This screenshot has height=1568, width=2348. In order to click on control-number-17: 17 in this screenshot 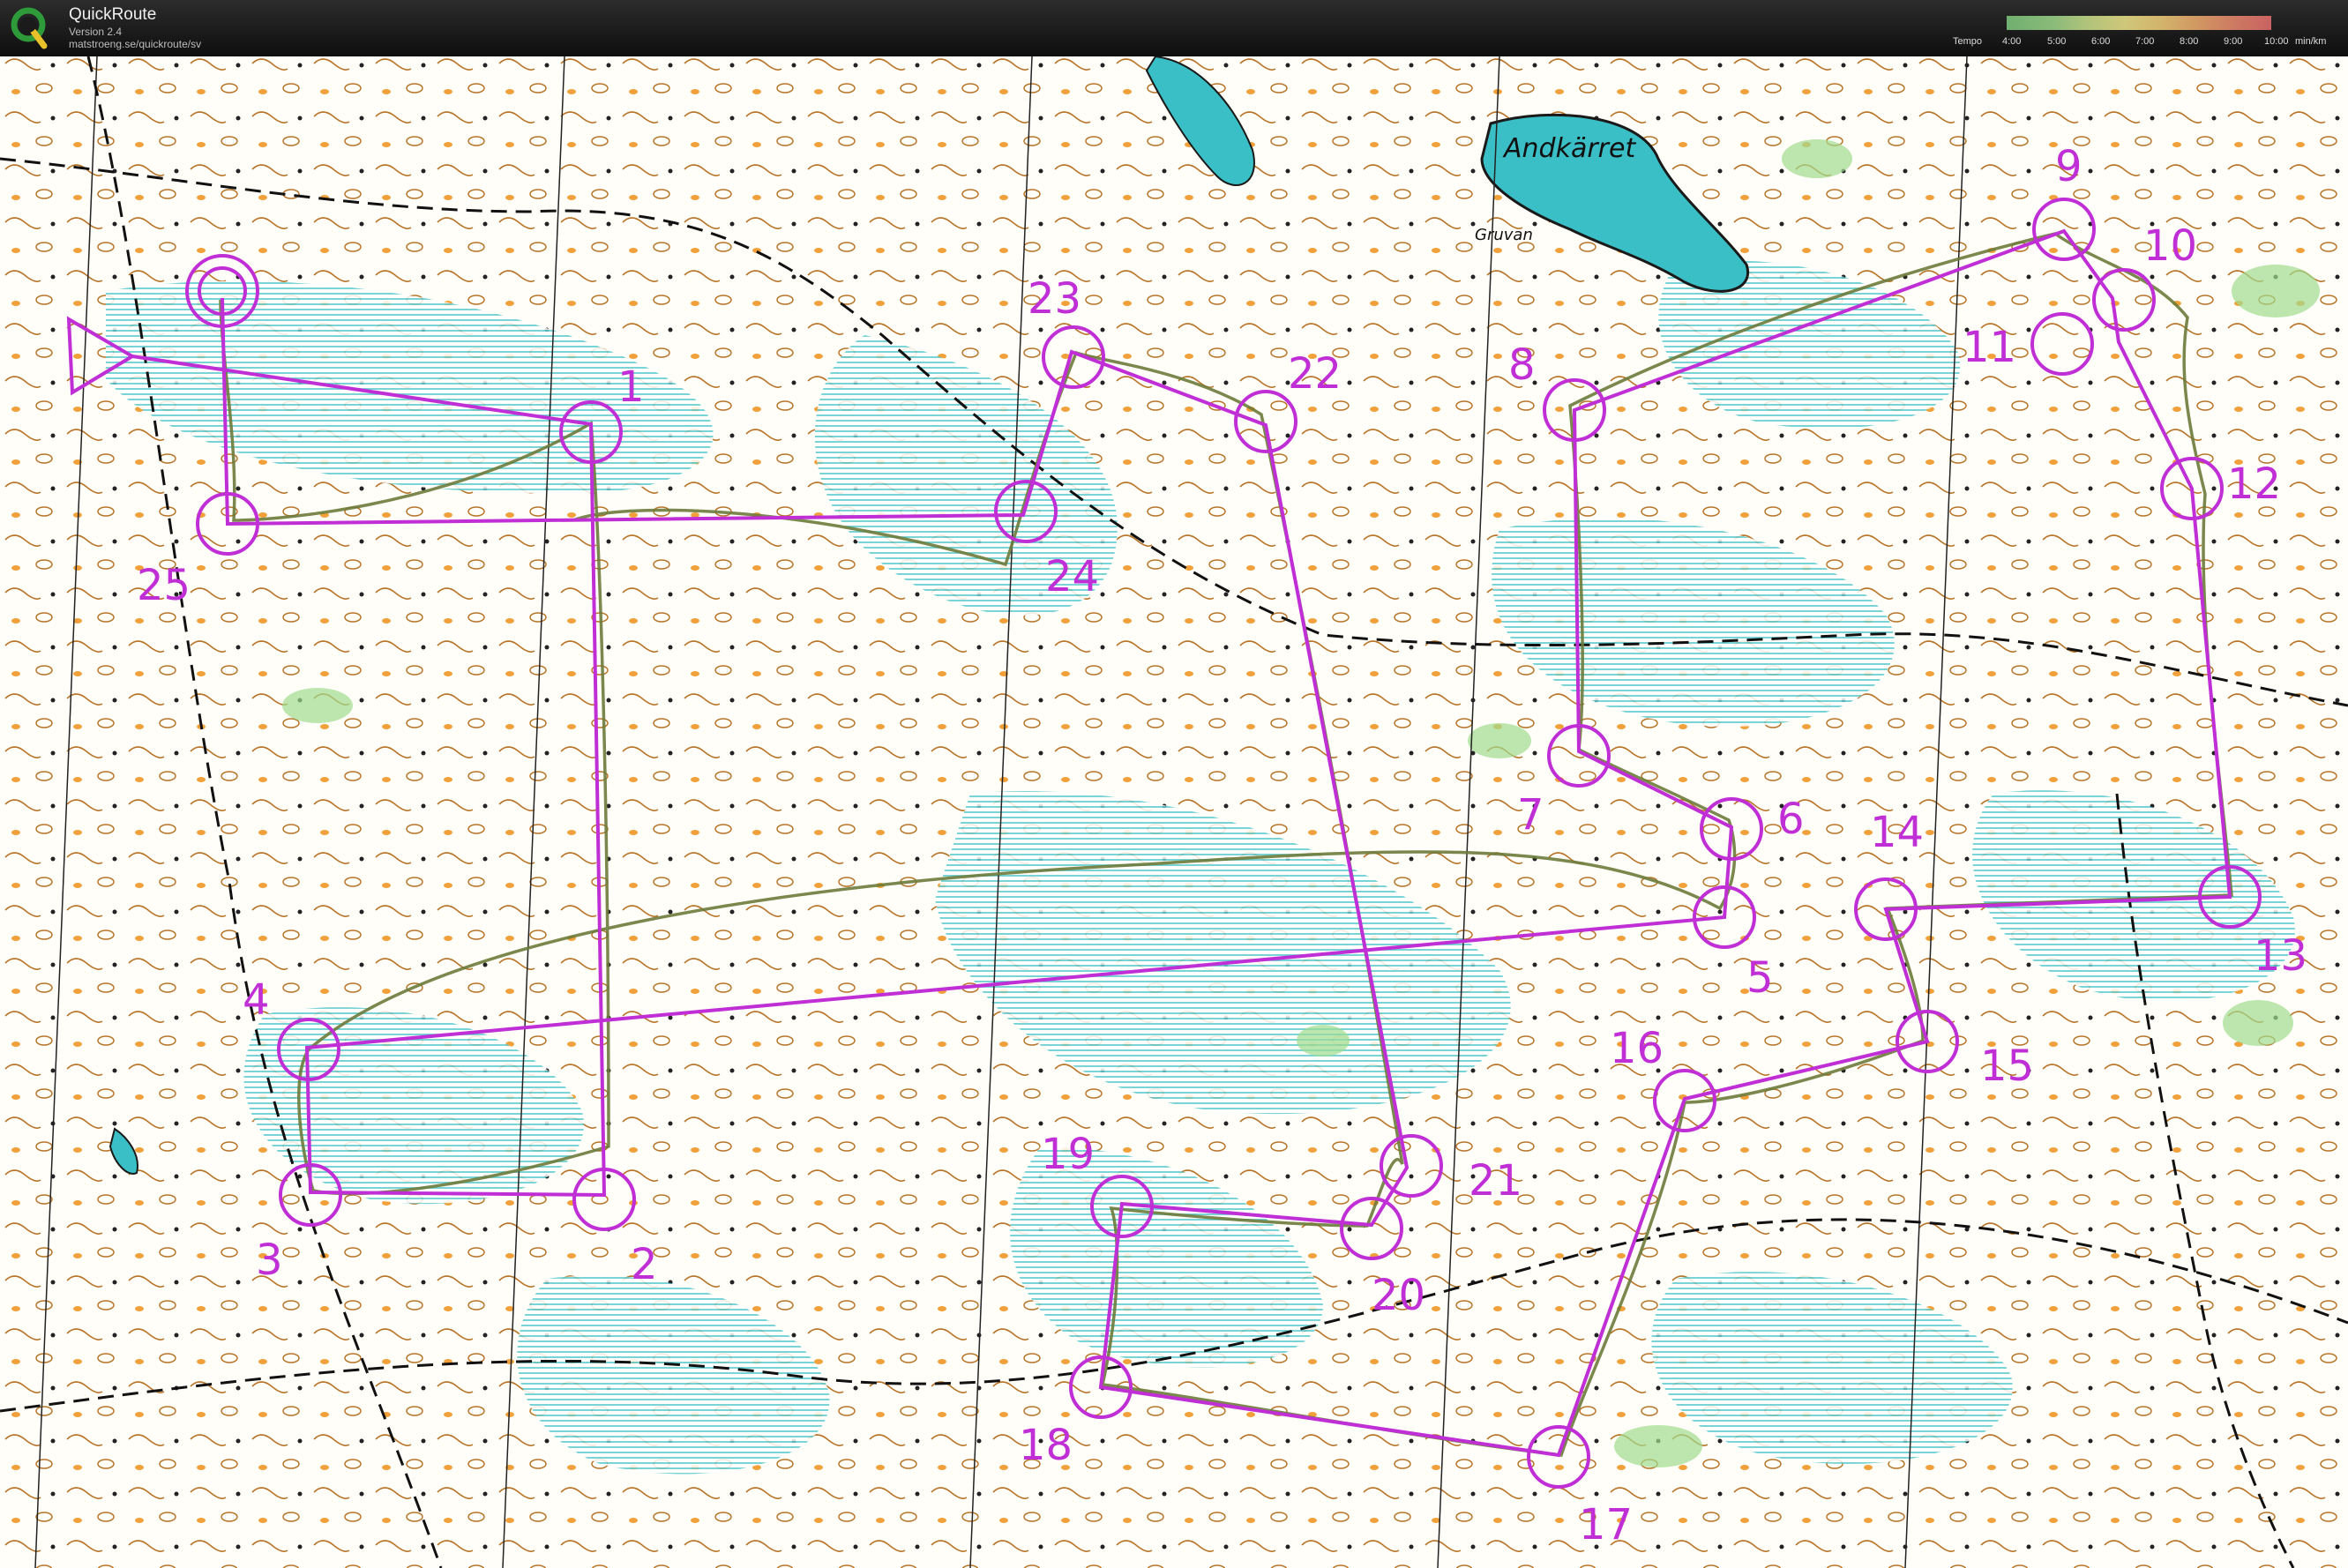, I will do `click(1606, 1524)`.